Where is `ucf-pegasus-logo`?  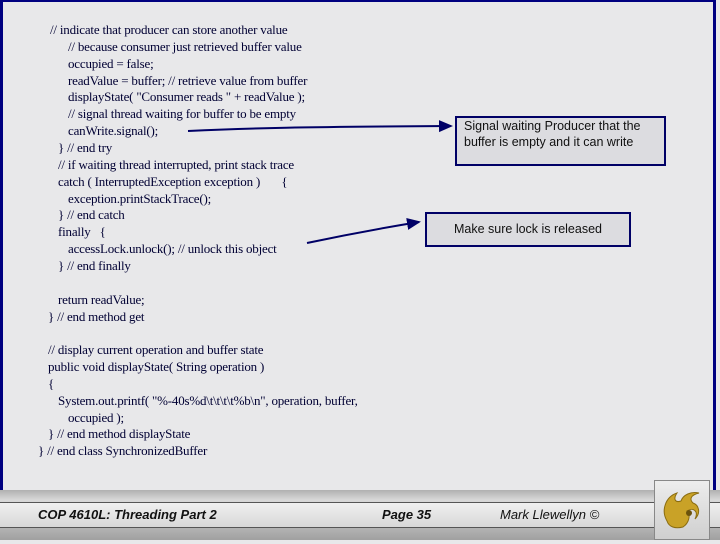
ucf-pegasus-logo is located at coordinates (682, 510).